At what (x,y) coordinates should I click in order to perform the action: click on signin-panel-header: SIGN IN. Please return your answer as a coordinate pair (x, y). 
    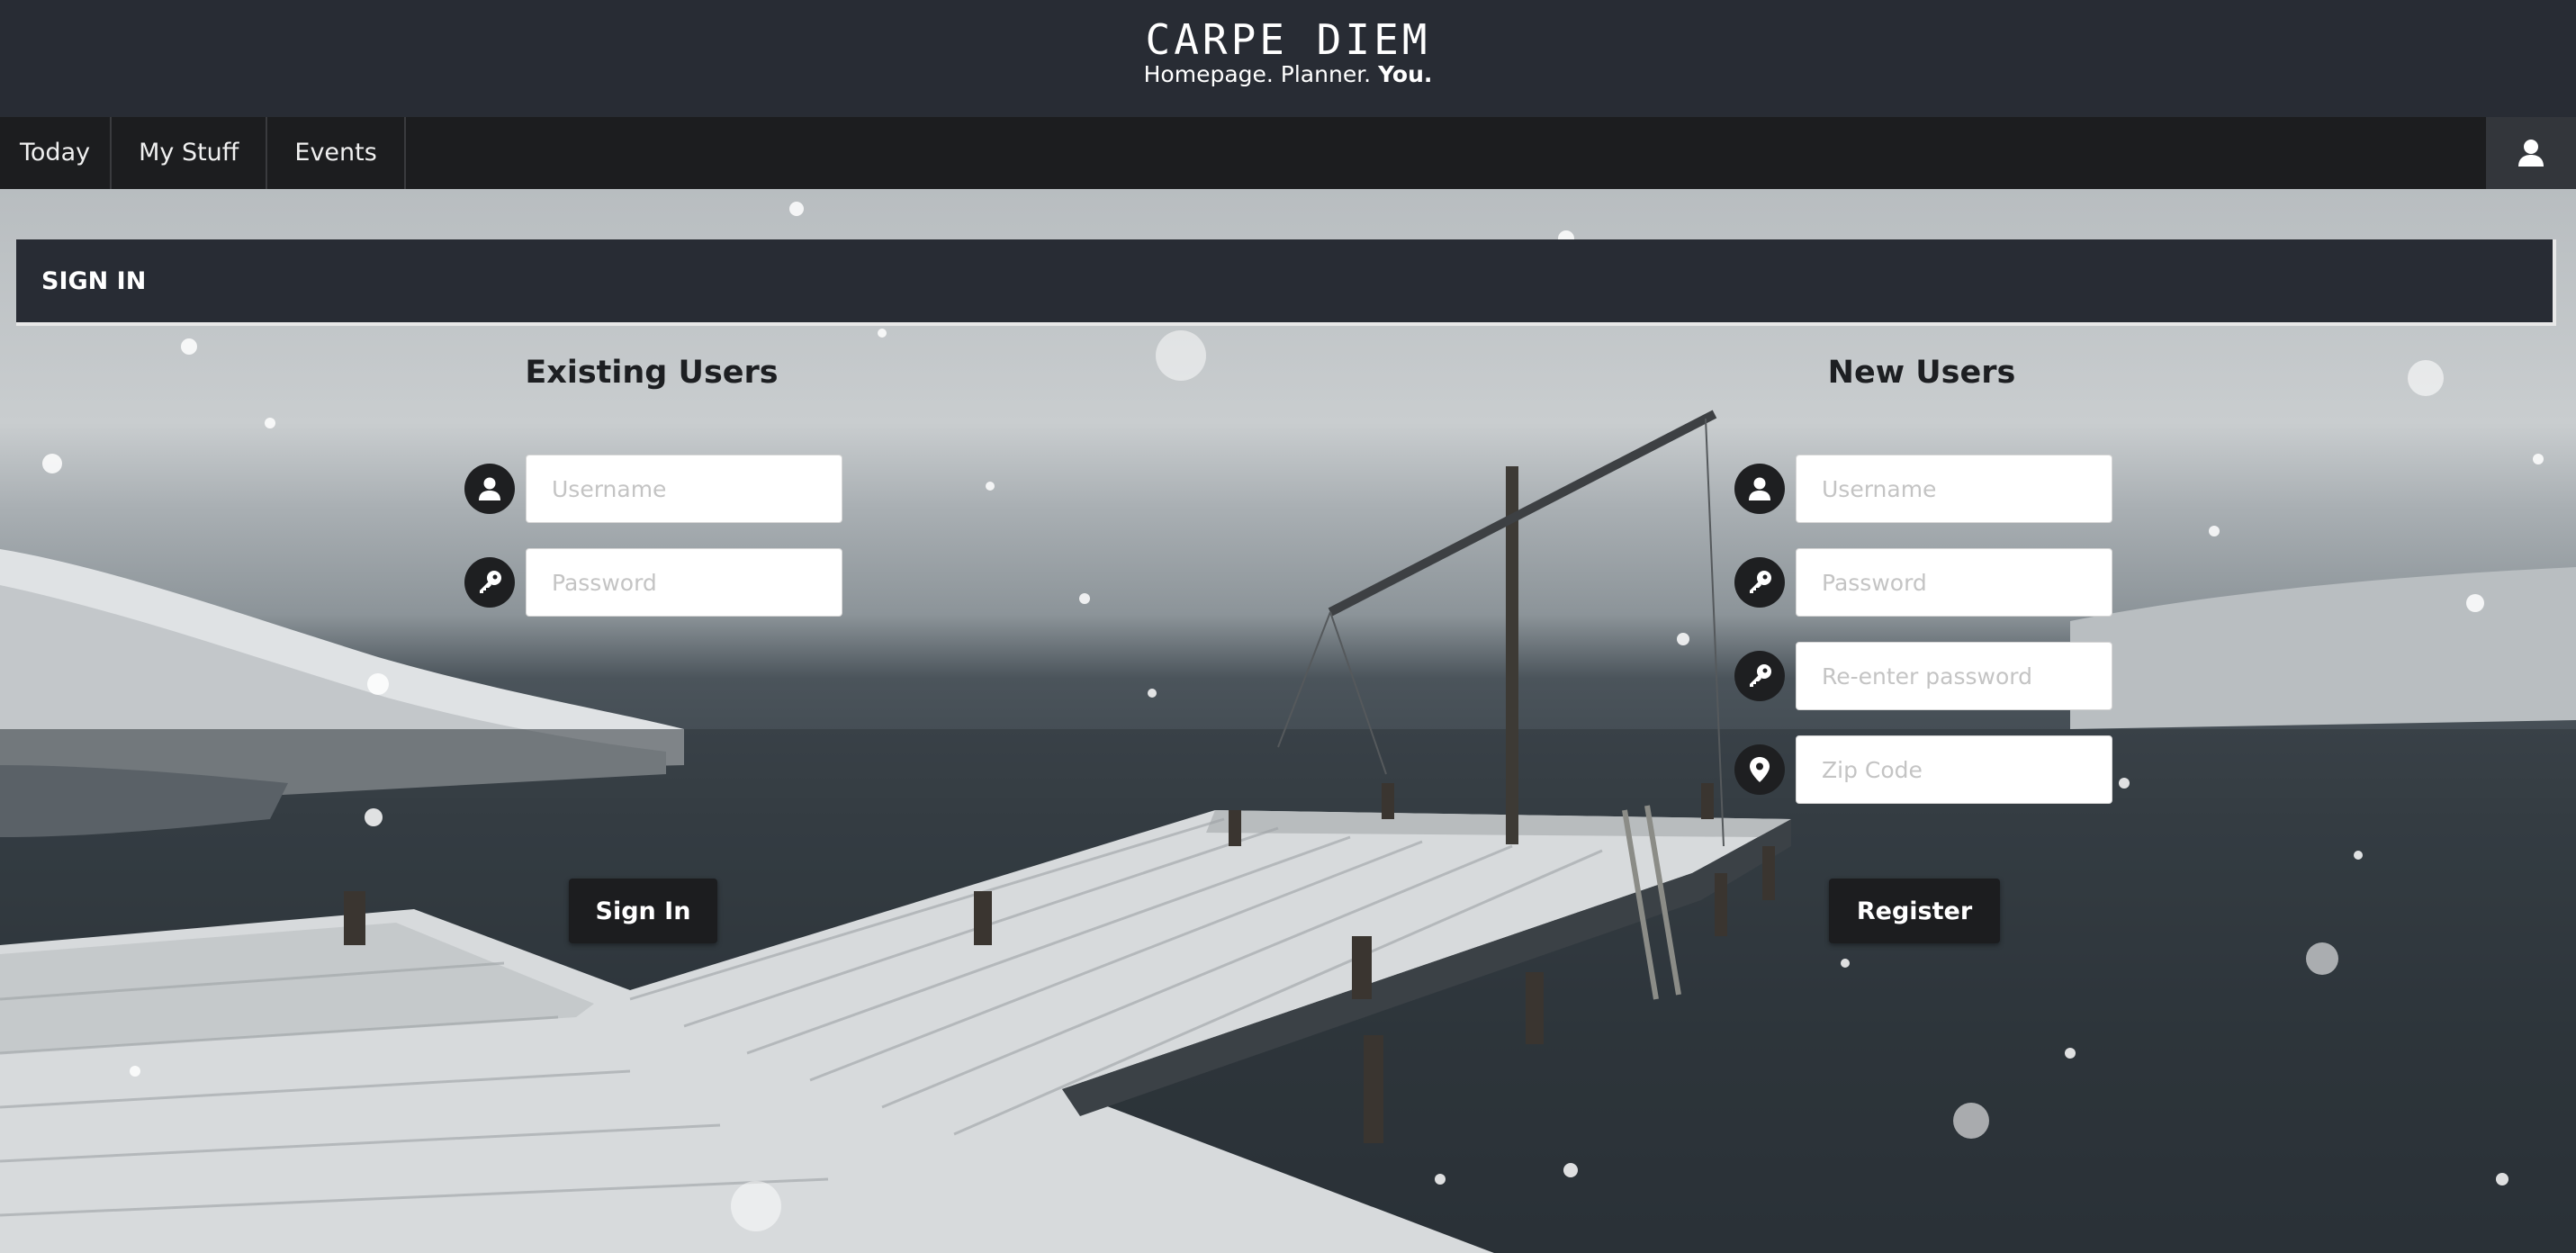
    Looking at the image, I should click on (1286, 282).